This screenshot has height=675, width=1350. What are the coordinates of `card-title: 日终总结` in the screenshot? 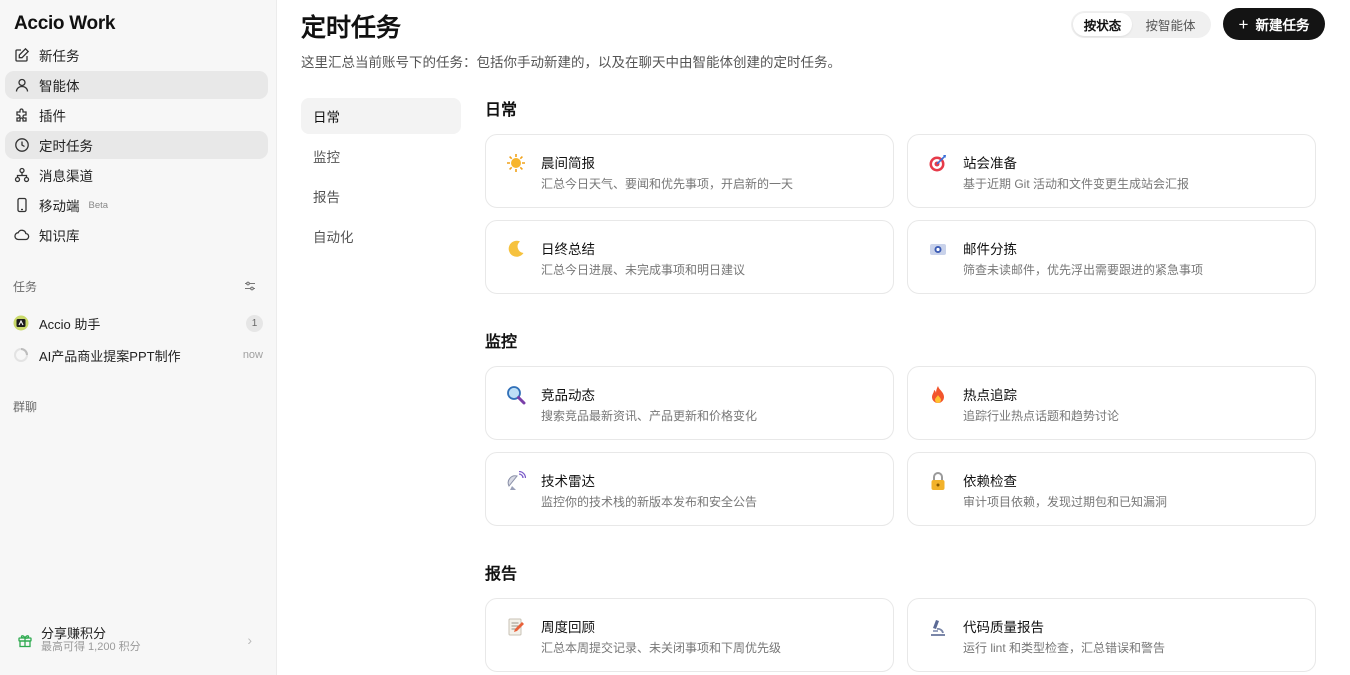 It's located at (568, 249).